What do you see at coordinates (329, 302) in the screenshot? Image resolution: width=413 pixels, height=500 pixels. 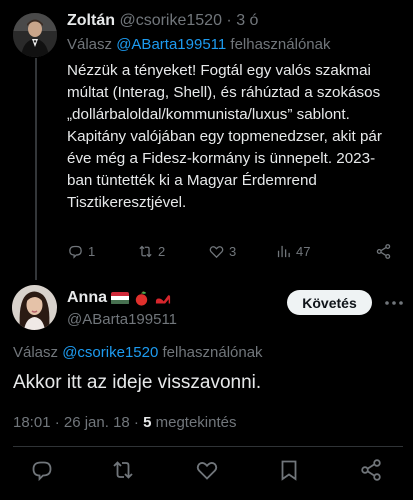 I see `follow-button: Követés` at bounding box center [329, 302].